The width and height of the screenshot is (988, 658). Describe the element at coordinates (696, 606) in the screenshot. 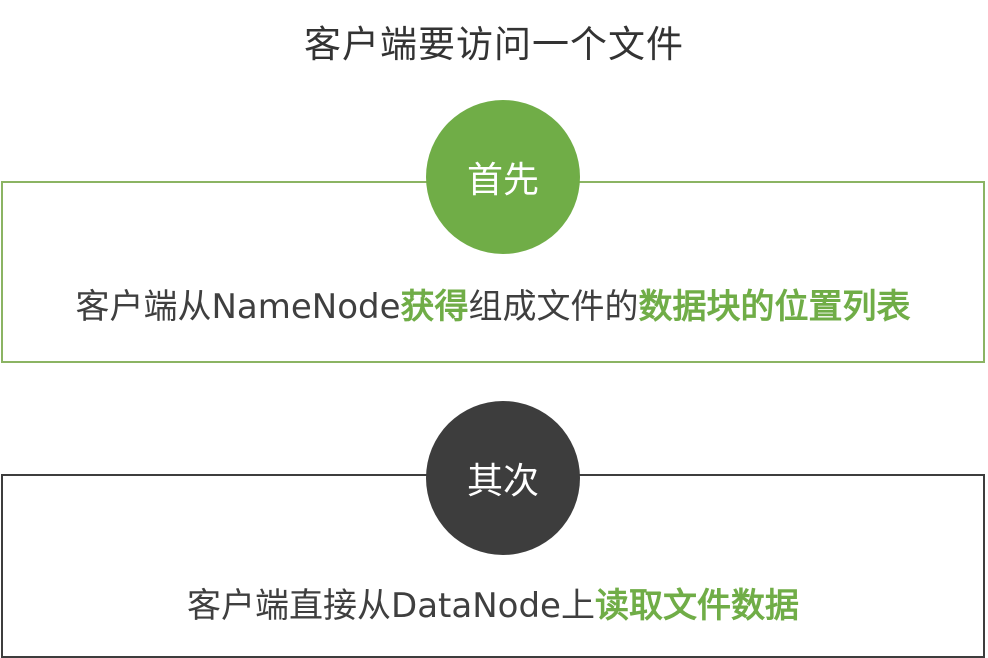

I see `step-2-highlight-a: 读取文件数据` at that location.